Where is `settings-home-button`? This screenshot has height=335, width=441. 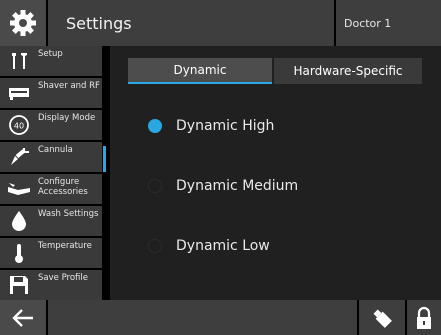
settings-home-button is located at coordinates (23, 23).